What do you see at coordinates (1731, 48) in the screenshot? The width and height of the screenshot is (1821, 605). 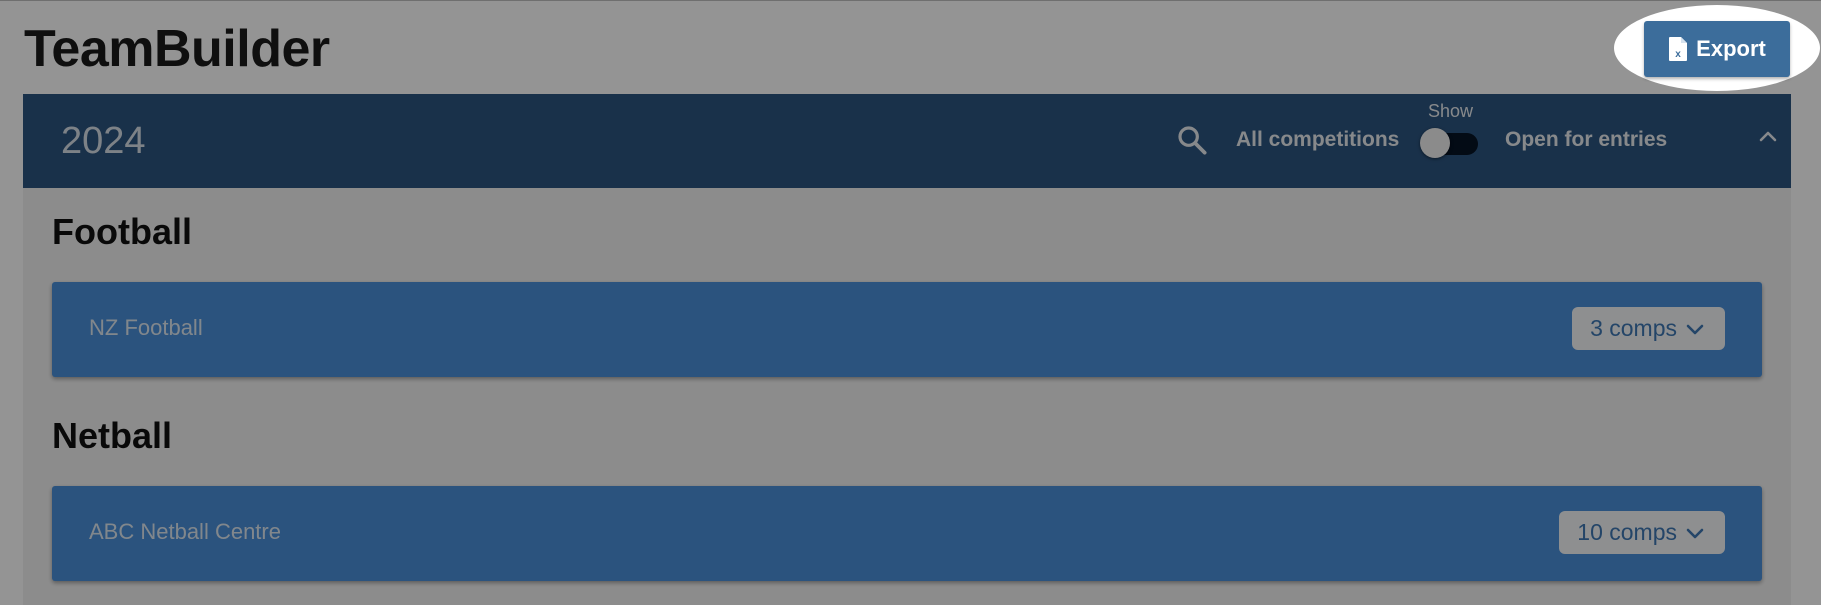 I see `export-label: Export` at bounding box center [1731, 48].